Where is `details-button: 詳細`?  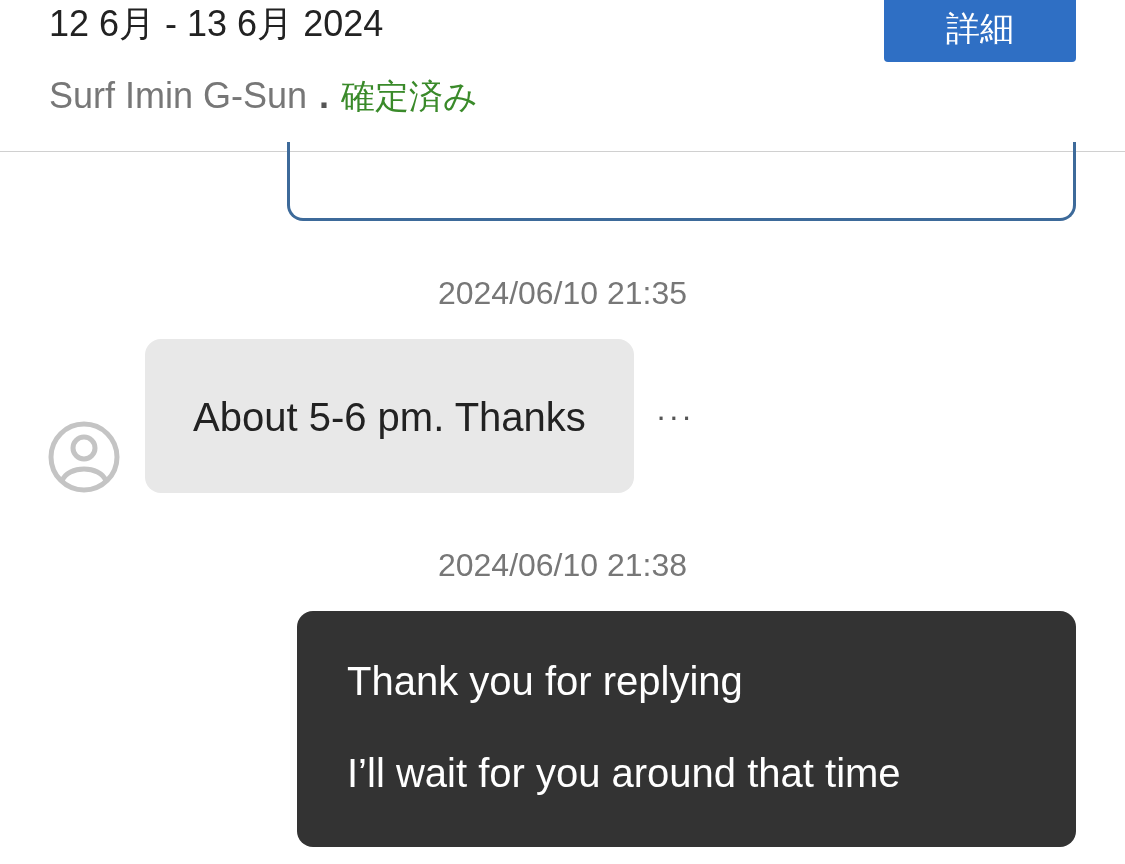
details-button: 詳細 is located at coordinates (980, 31).